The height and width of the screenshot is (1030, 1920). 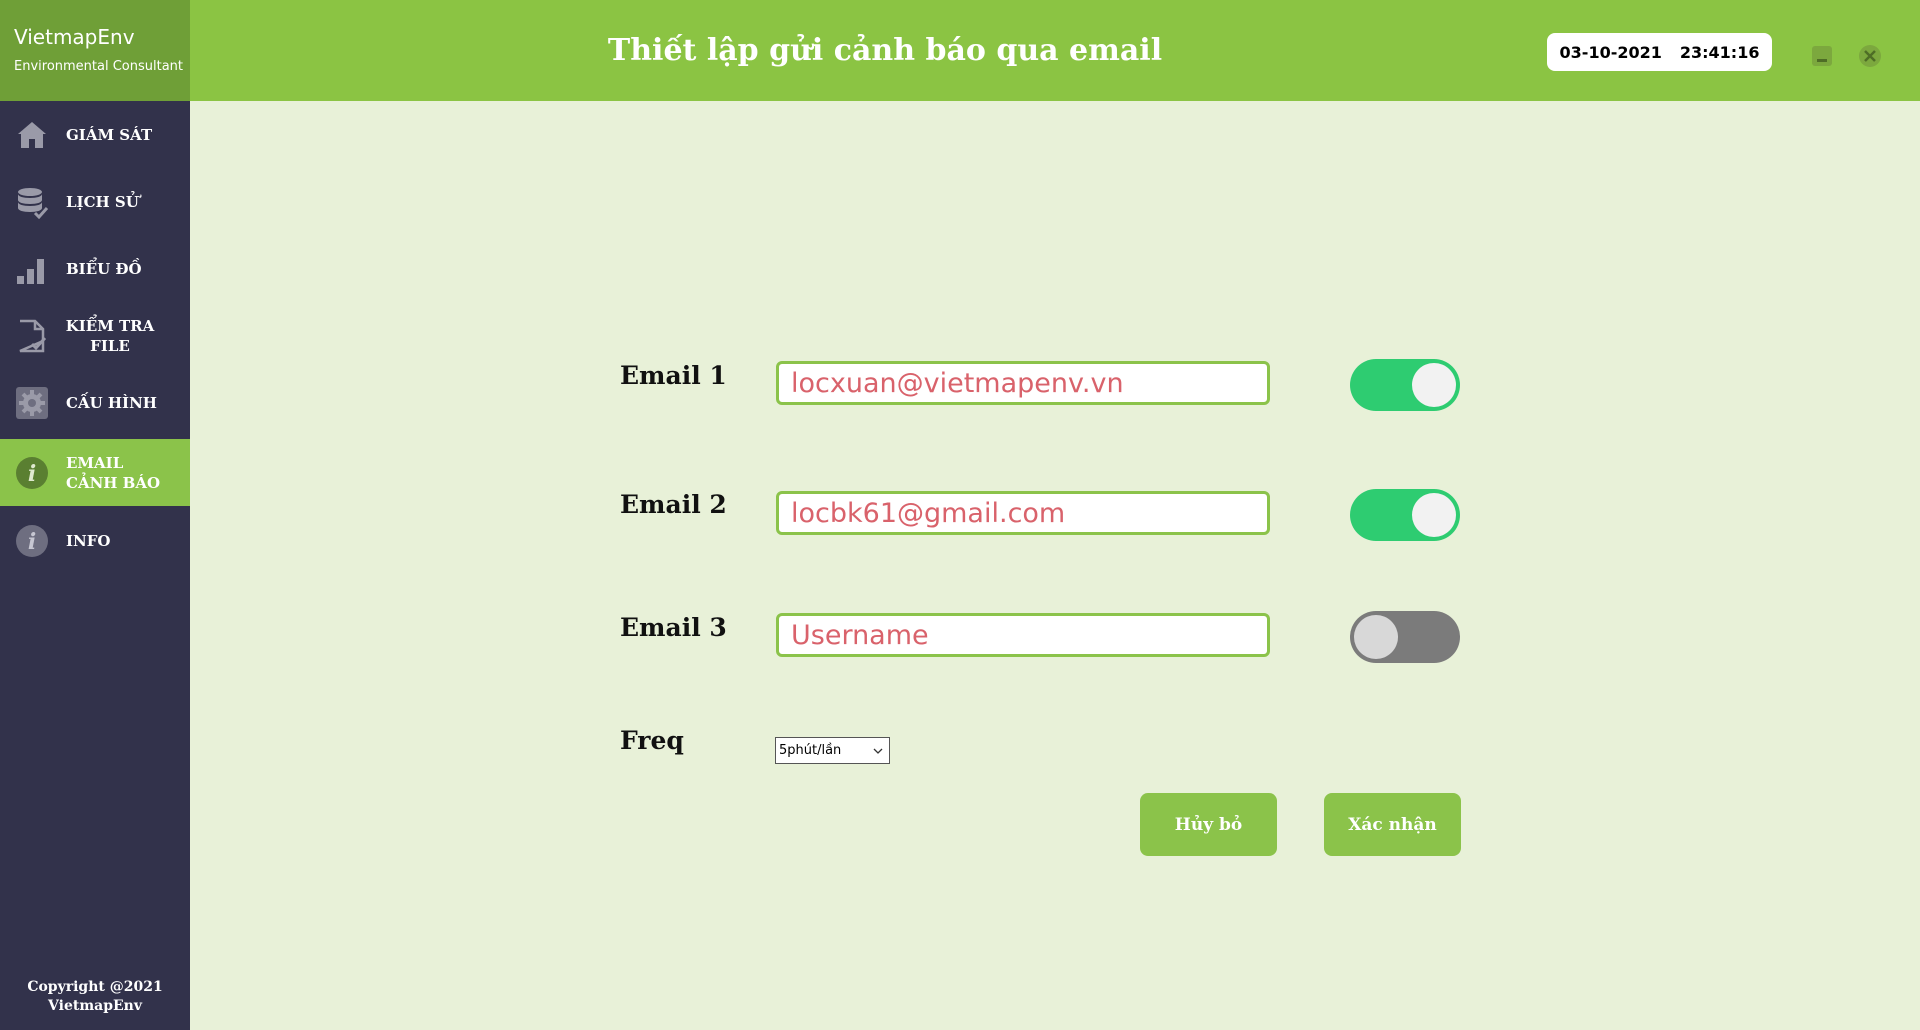 What do you see at coordinates (33, 203) in the screenshot?
I see `database-icon` at bounding box center [33, 203].